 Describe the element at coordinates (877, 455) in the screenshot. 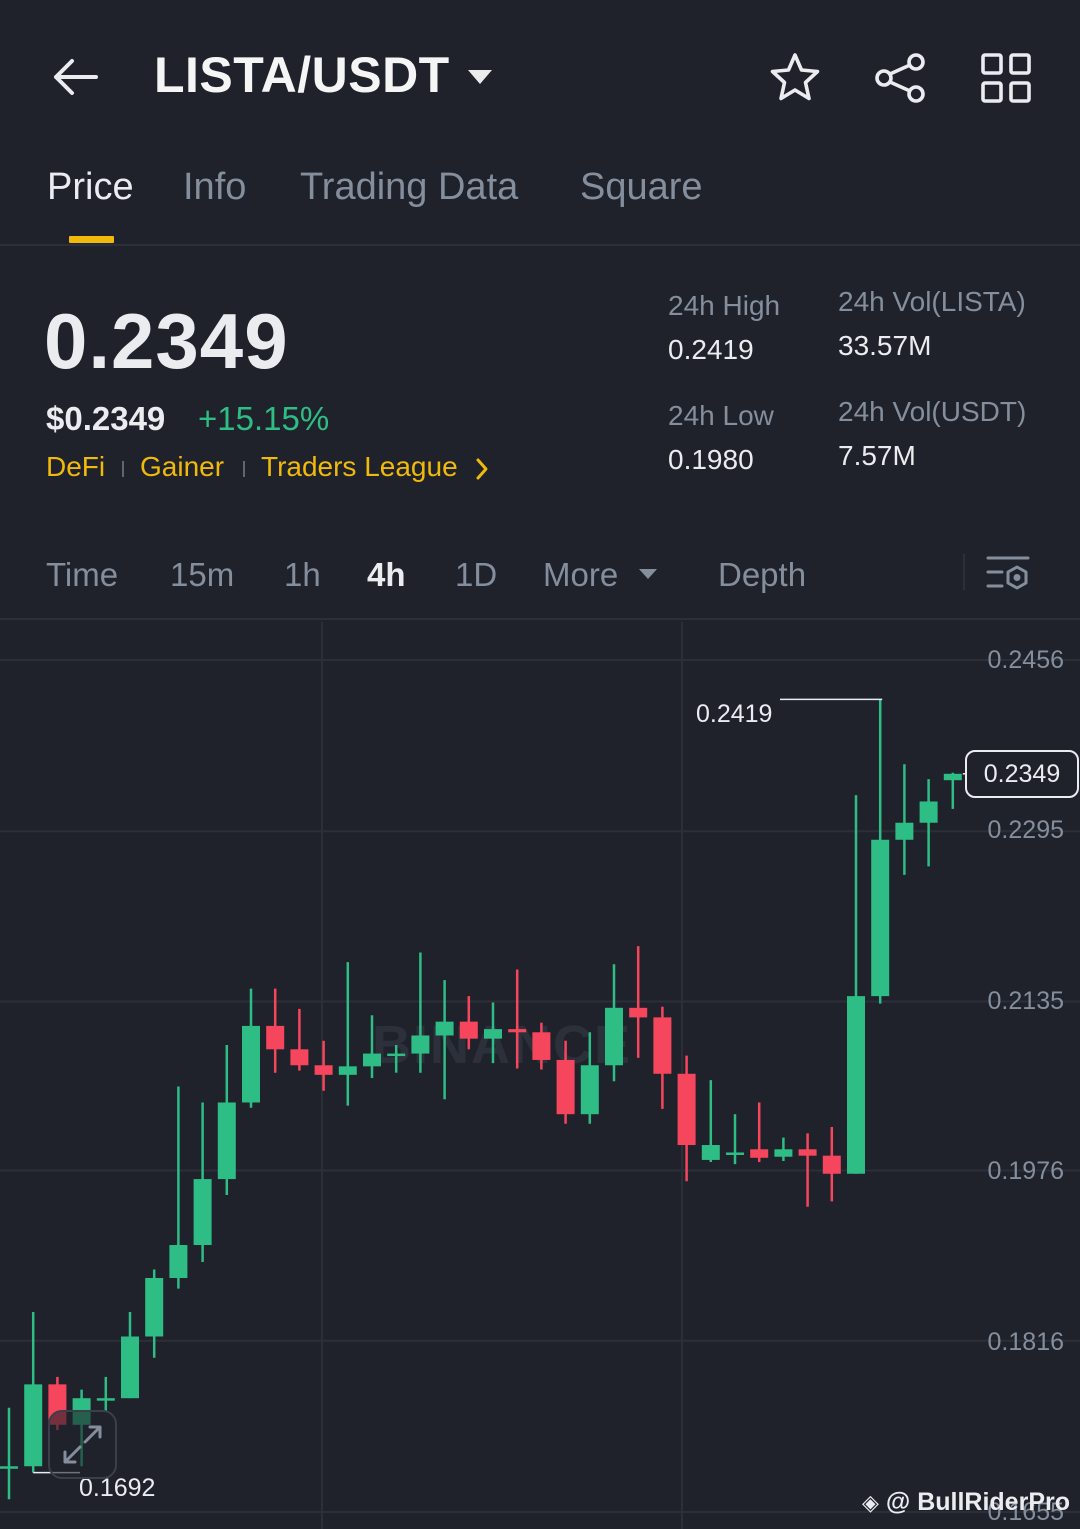

I see `stat-vol-quote-value: 7.57M` at that location.